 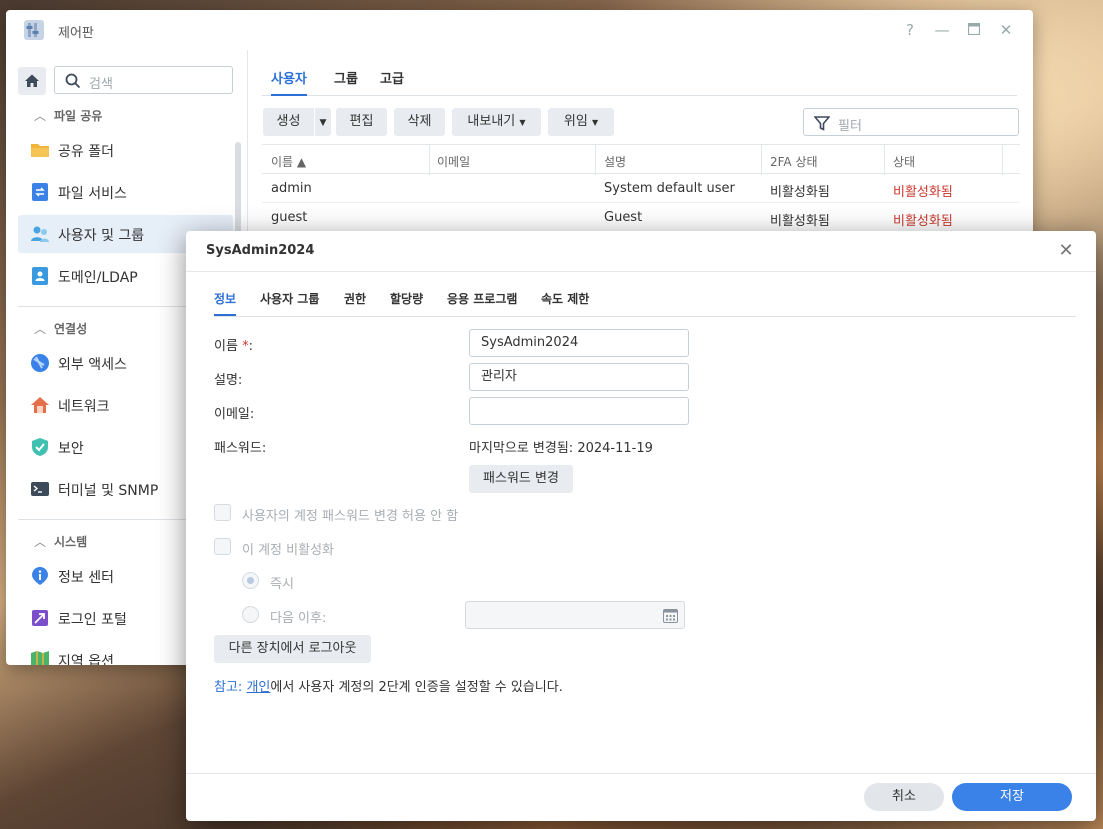 What do you see at coordinates (361, 122) in the screenshot?
I see `edit-button: 편집` at bounding box center [361, 122].